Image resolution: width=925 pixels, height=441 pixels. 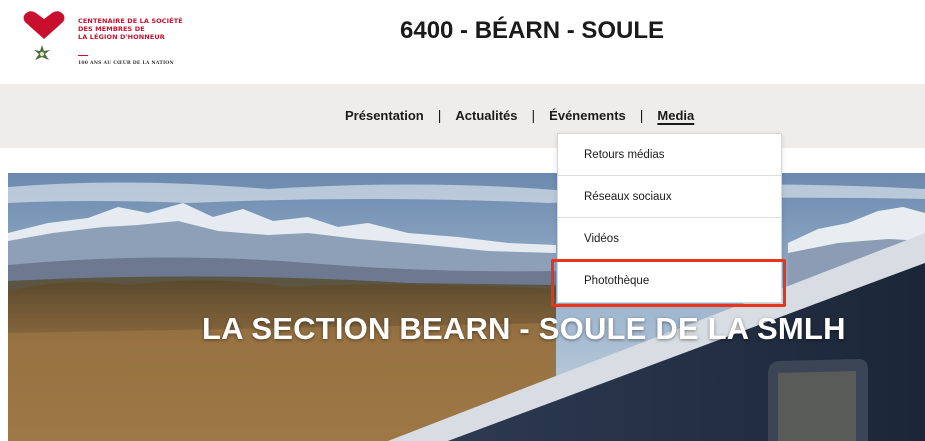 What do you see at coordinates (669, 155) in the screenshot?
I see `dropdown-item-retours-medias: Retours médias` at bounding box center [669, 155].